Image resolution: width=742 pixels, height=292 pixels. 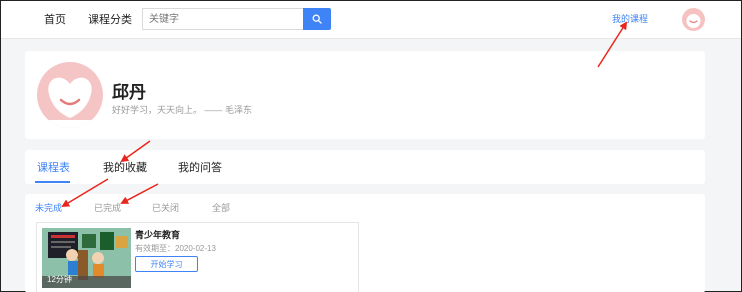 I want to click on tab-my-favorites: 我的收藏, so click(x=125, y=167).